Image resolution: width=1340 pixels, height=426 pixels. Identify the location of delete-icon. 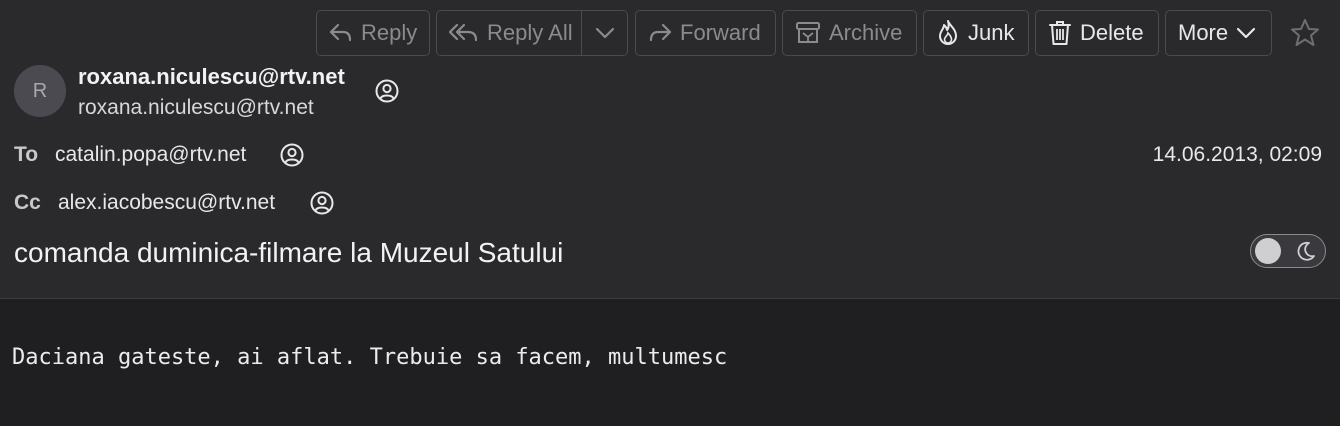
(1060, 33).